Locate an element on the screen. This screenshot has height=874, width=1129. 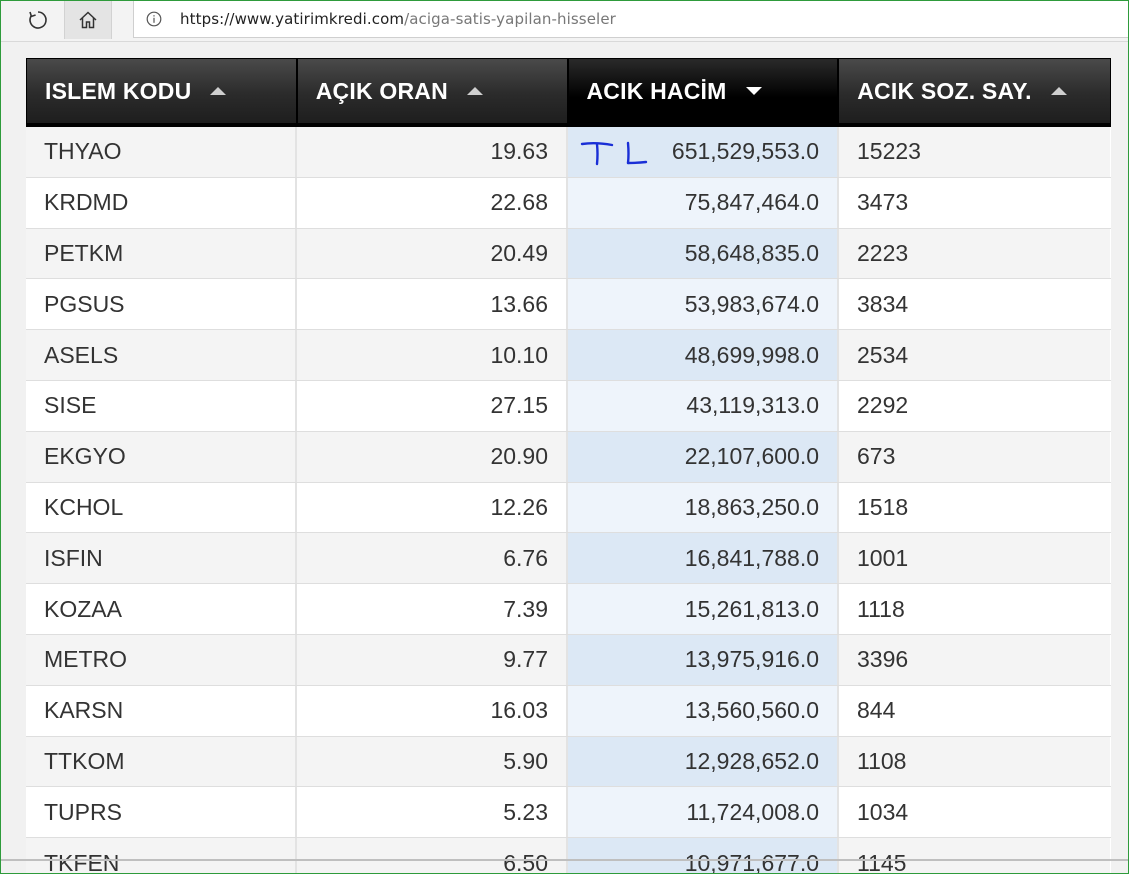
cell-acik-hacim: 48,699,998.0 is located at coordinates (703, 355).